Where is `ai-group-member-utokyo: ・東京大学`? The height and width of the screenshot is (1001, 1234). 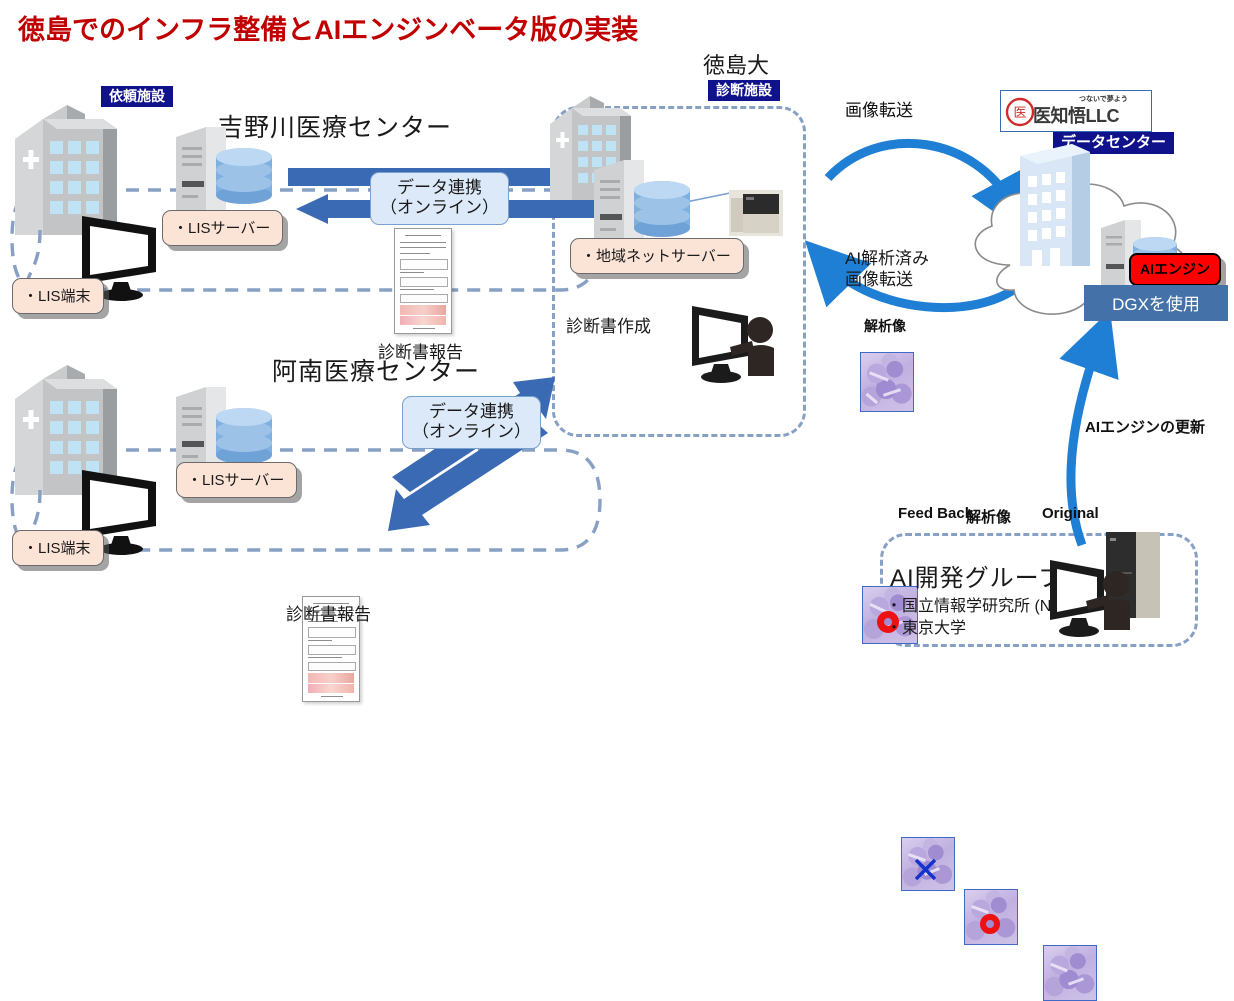
ai-group-member-utokyo: ・東京大学 is located at coordinates (926, 628).